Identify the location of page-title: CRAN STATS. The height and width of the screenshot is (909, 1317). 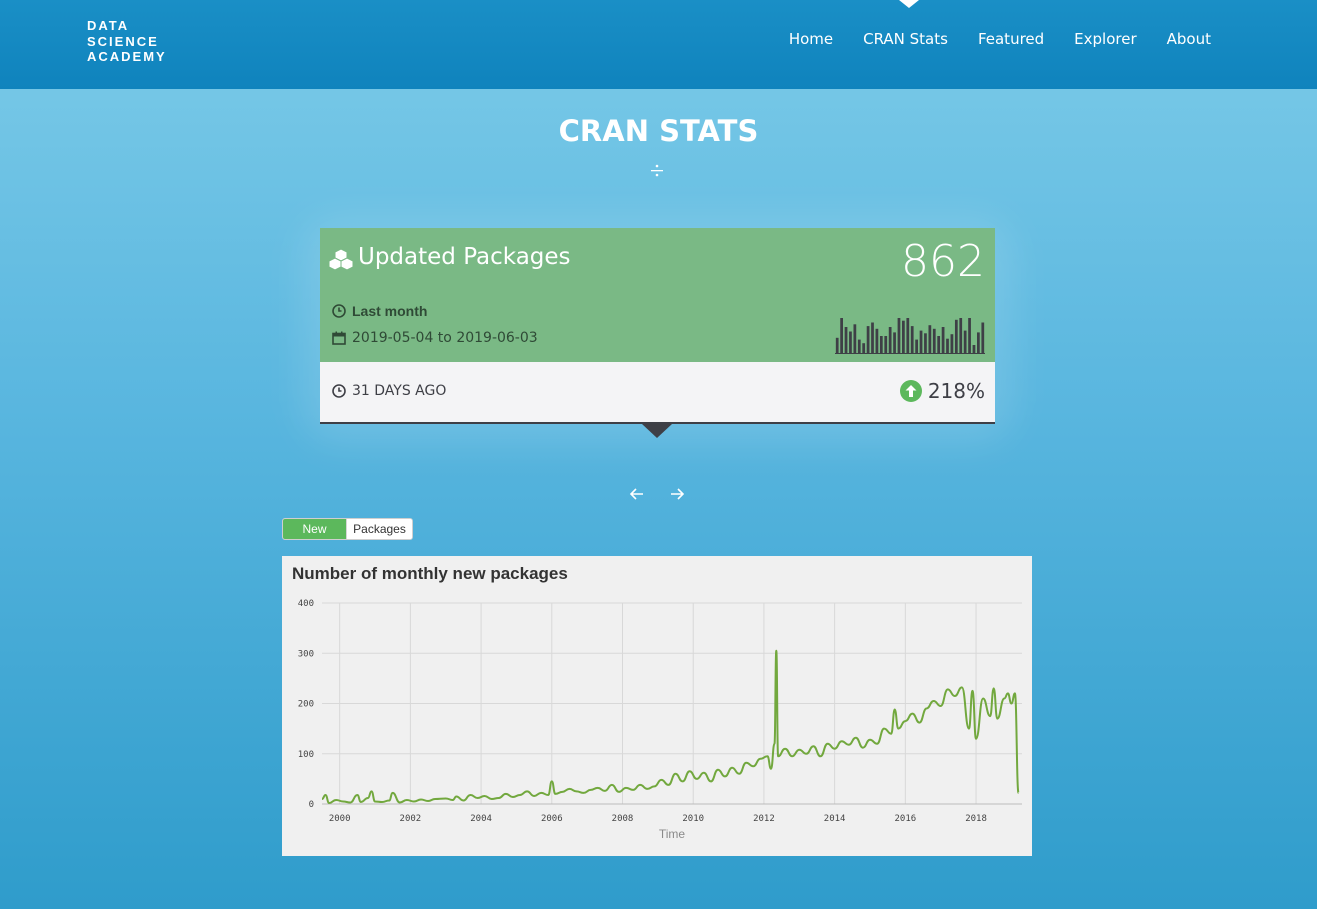
(658, 131).